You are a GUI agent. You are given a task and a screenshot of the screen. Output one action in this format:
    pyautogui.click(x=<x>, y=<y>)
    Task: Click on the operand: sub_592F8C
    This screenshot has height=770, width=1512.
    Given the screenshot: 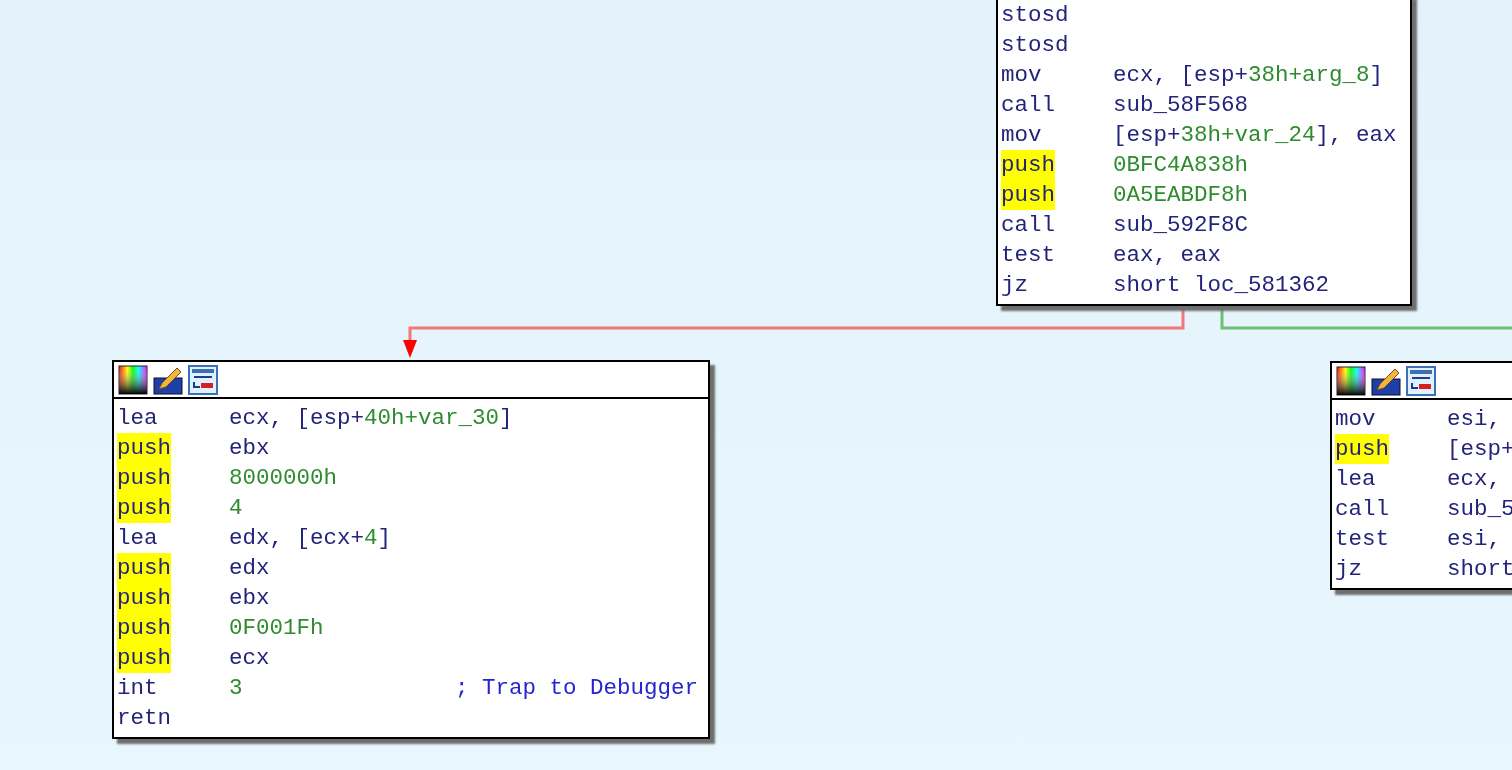 What is the action you would take?
    pyautogui.click(x=1181, y=225)
    